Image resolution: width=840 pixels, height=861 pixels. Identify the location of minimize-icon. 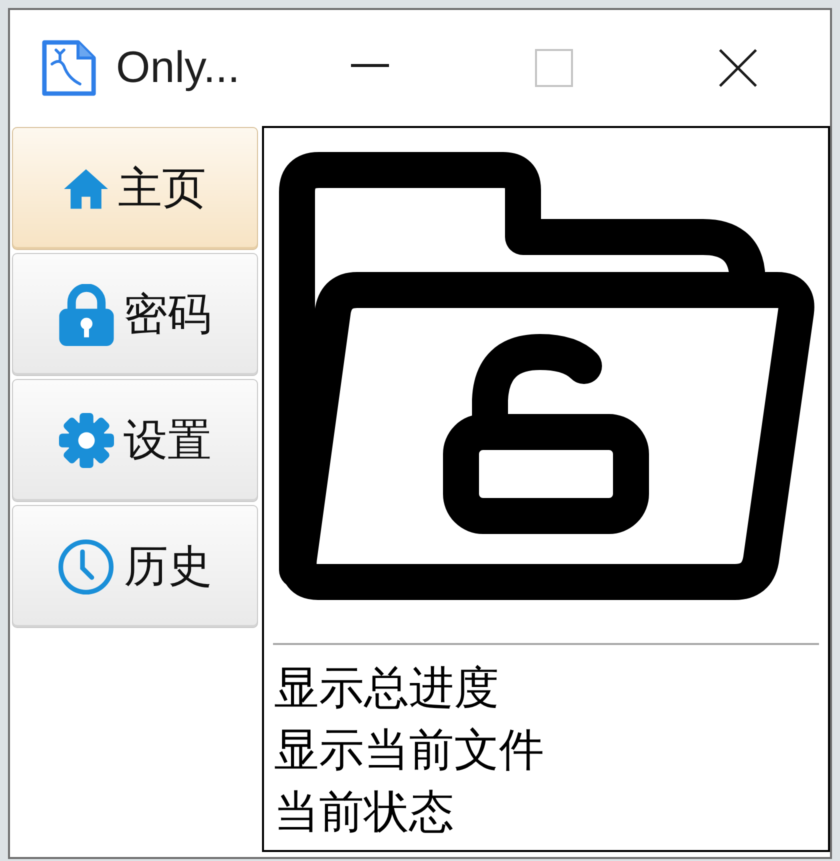
(370, 65).